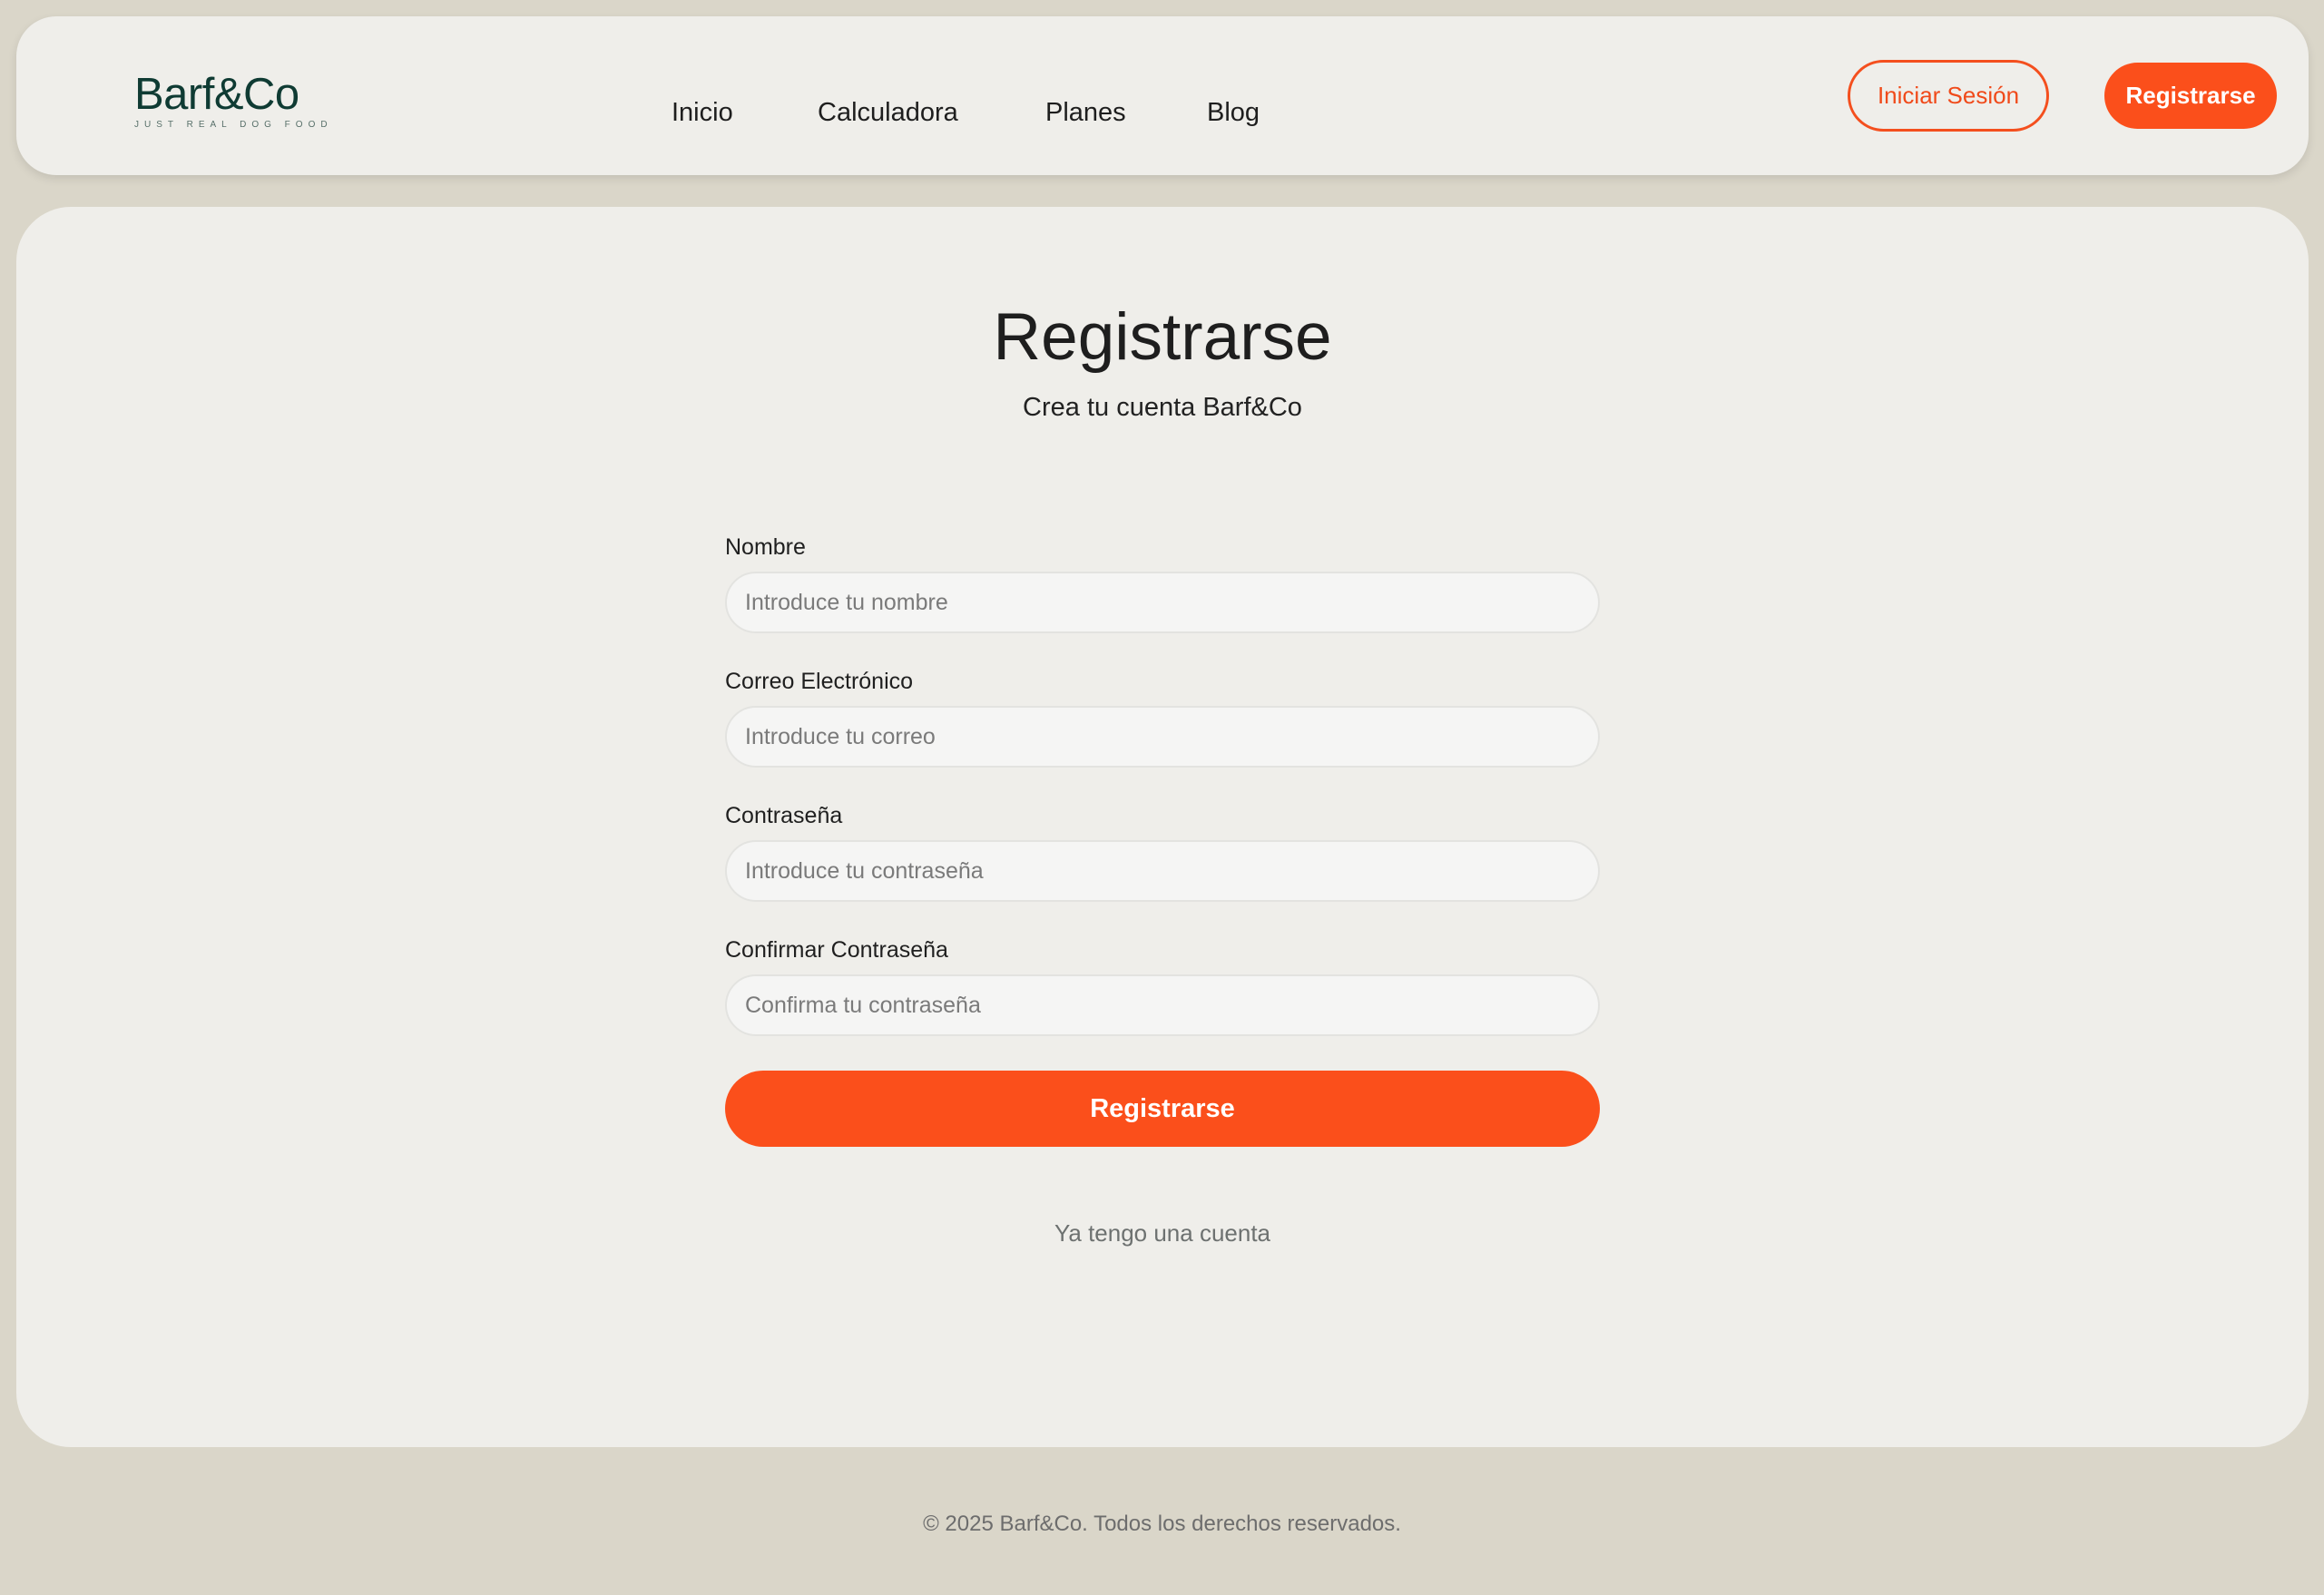 The width and height of the screenshot is (2324, 1595). I want to click on brand-logo: Barf&Co JUST REAL DOG FOOD, so click(234, 113).